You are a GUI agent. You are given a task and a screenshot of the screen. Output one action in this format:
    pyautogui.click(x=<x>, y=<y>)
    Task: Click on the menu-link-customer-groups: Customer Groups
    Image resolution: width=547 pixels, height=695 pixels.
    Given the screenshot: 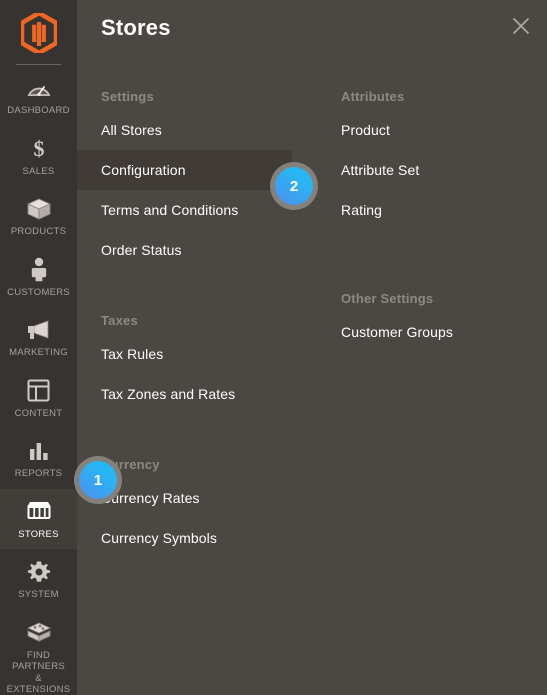 What is the action you would take?
    pyautogui.click(x=424, y=332)
    